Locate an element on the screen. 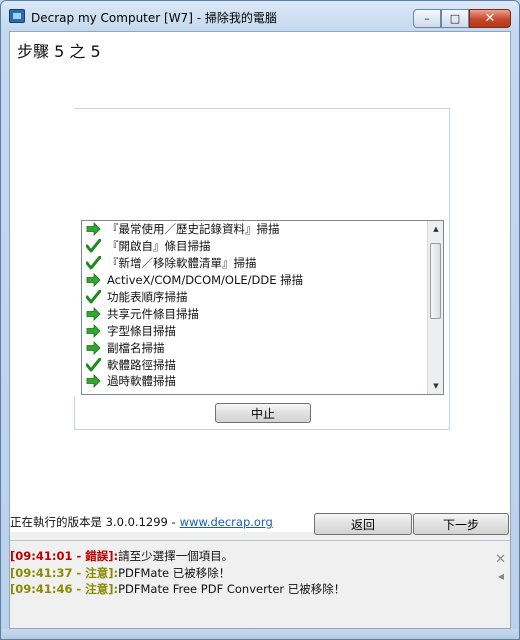 The width and height of the screenshot is (520, 640). log-message: 請至少選擇一個項目。 is located at coordinates (176, 556).